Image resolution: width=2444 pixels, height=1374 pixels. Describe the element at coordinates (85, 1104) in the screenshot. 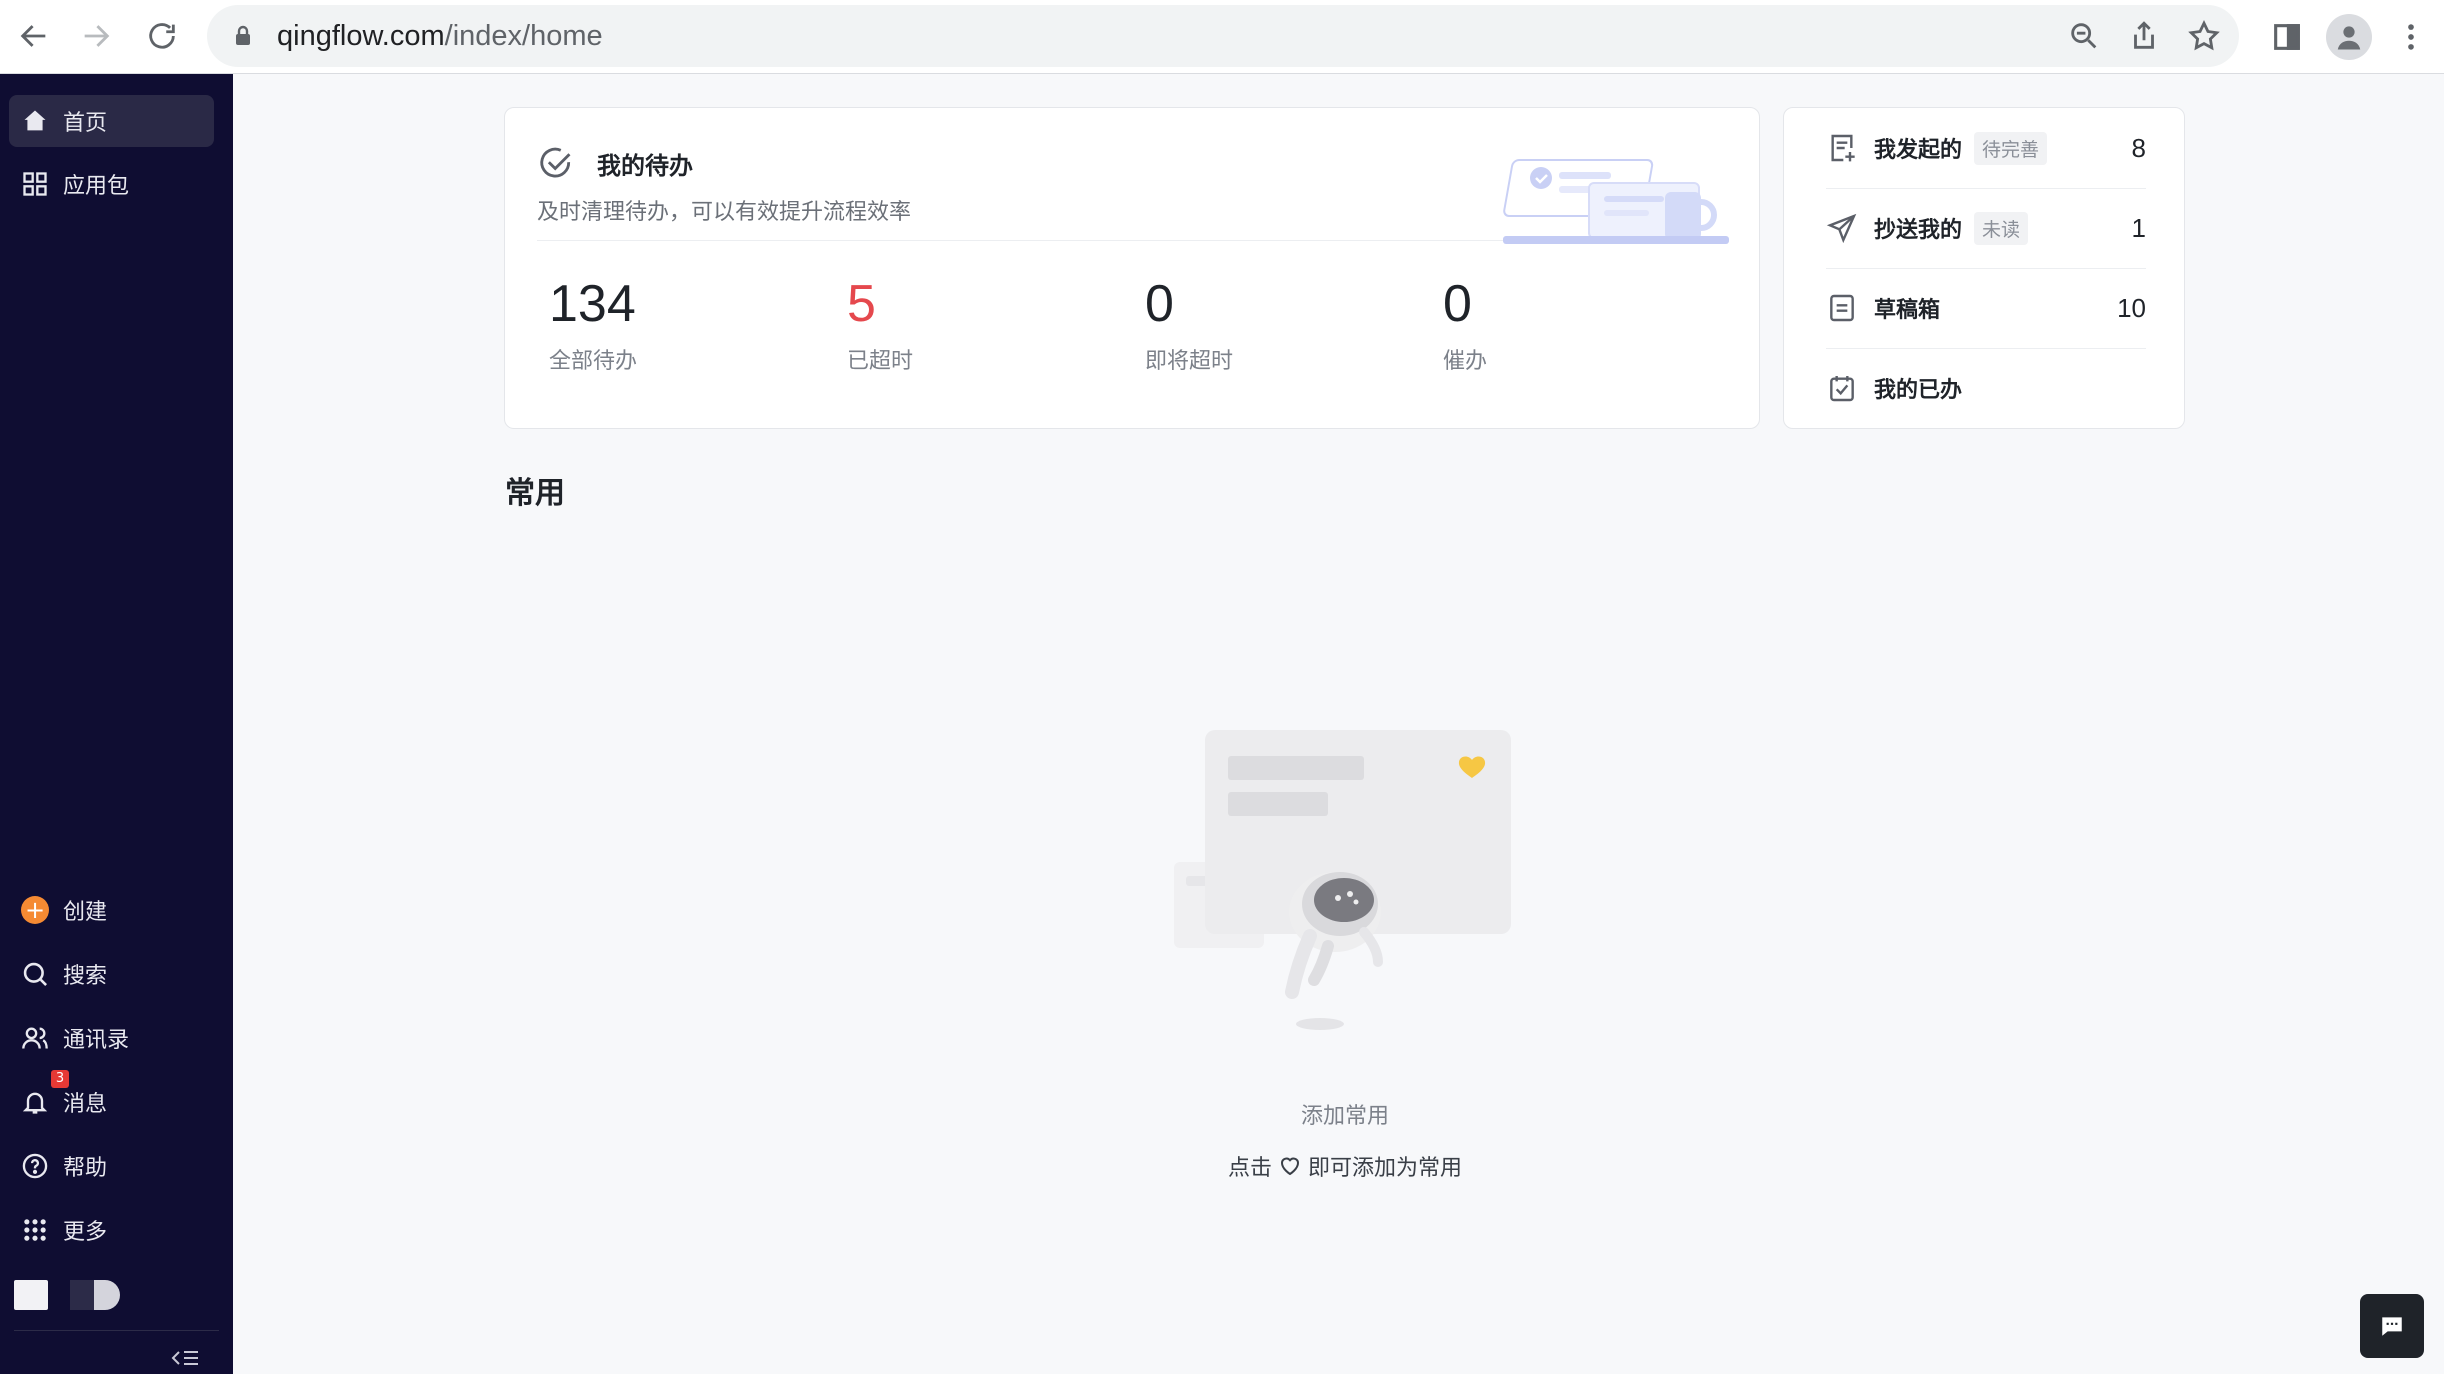

I see `sidebar-item-label: 消息` at that location.